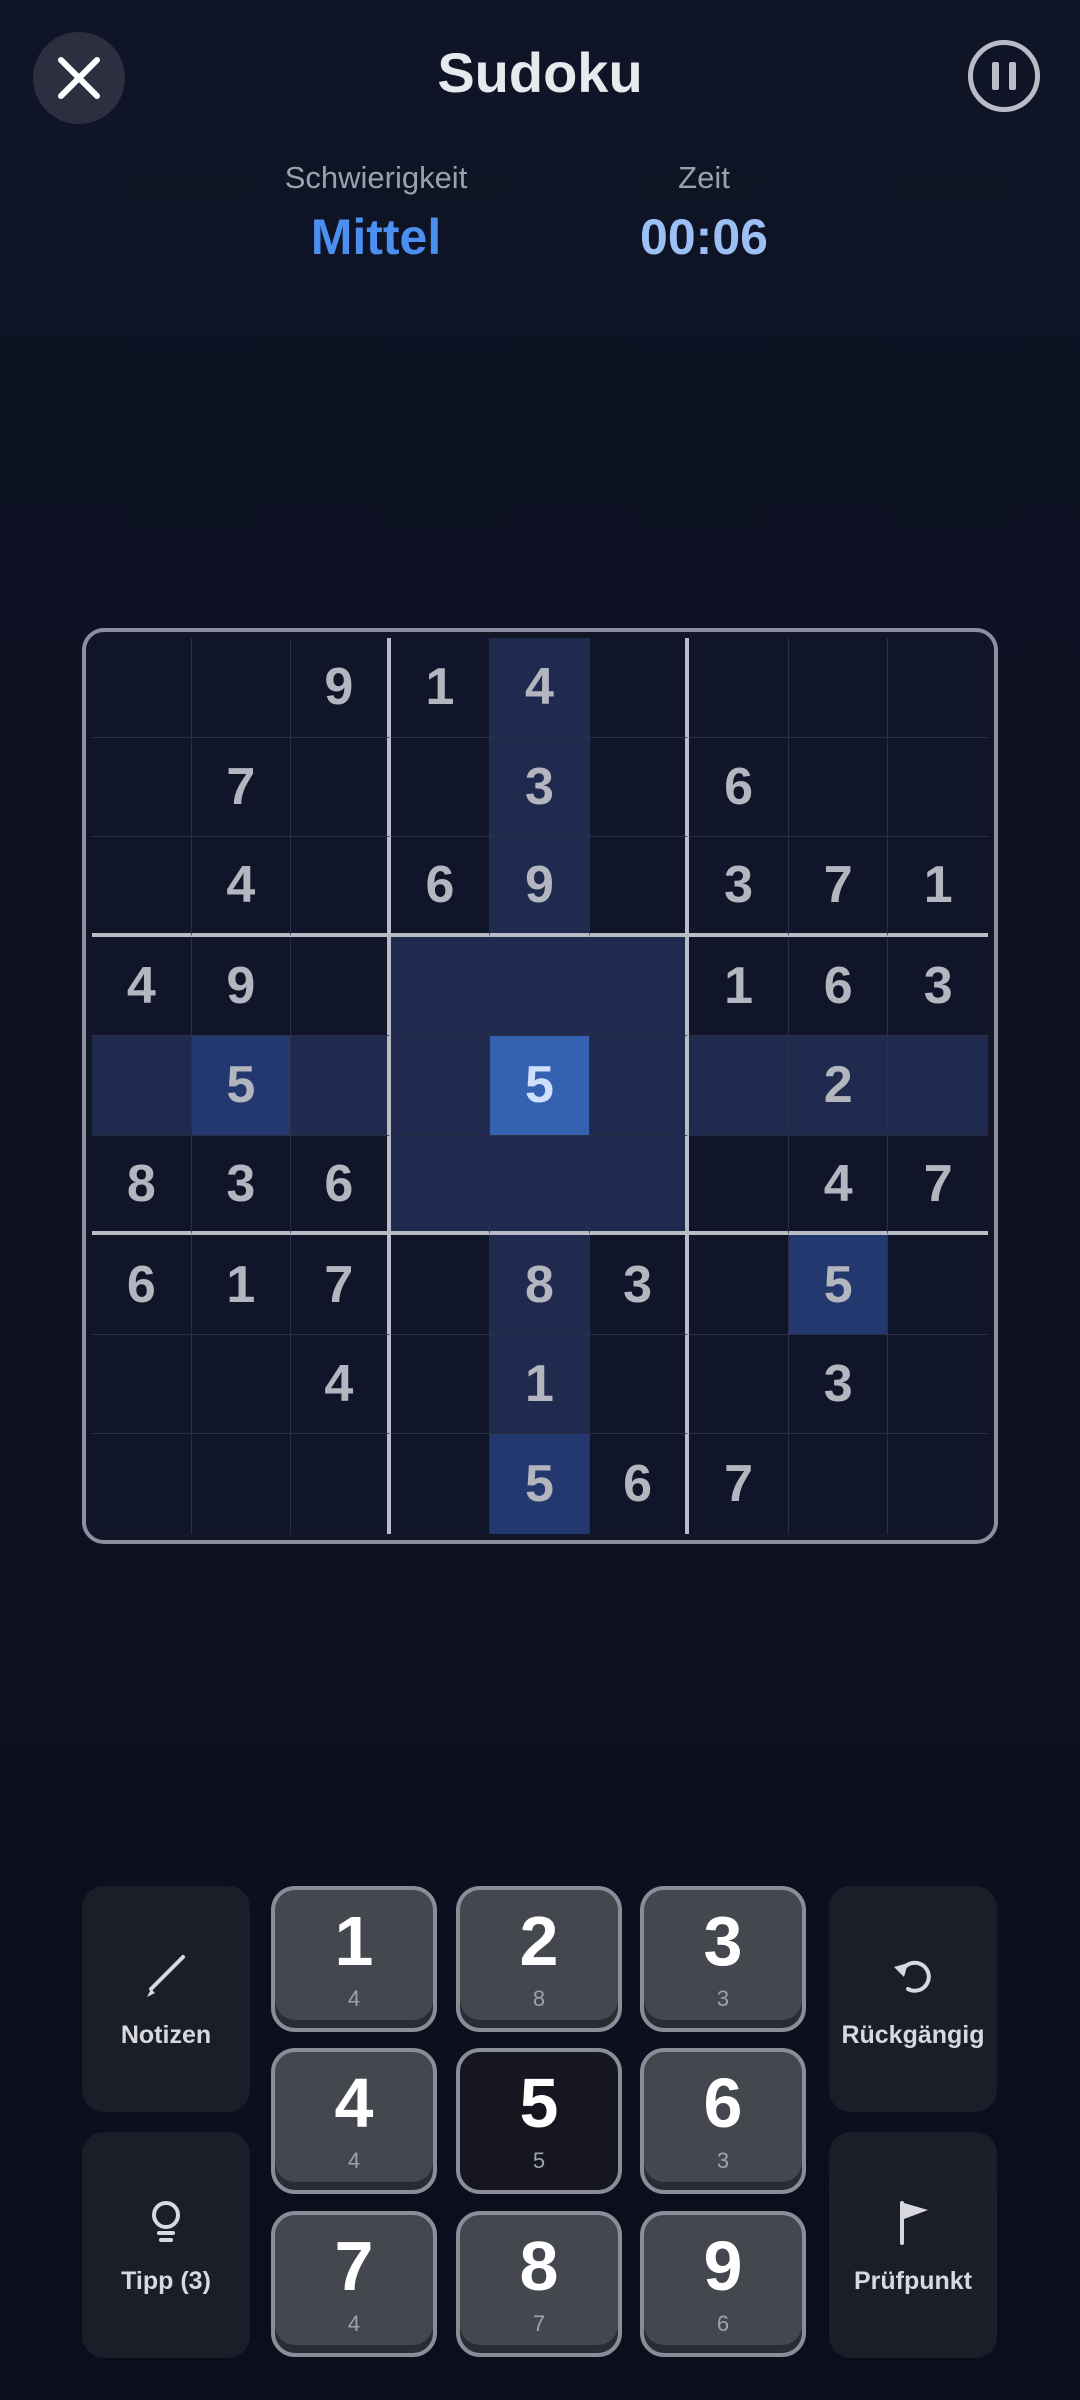  I want to click on difficulty-stat: Schwierigkeit Mittel, so click(376, 213).